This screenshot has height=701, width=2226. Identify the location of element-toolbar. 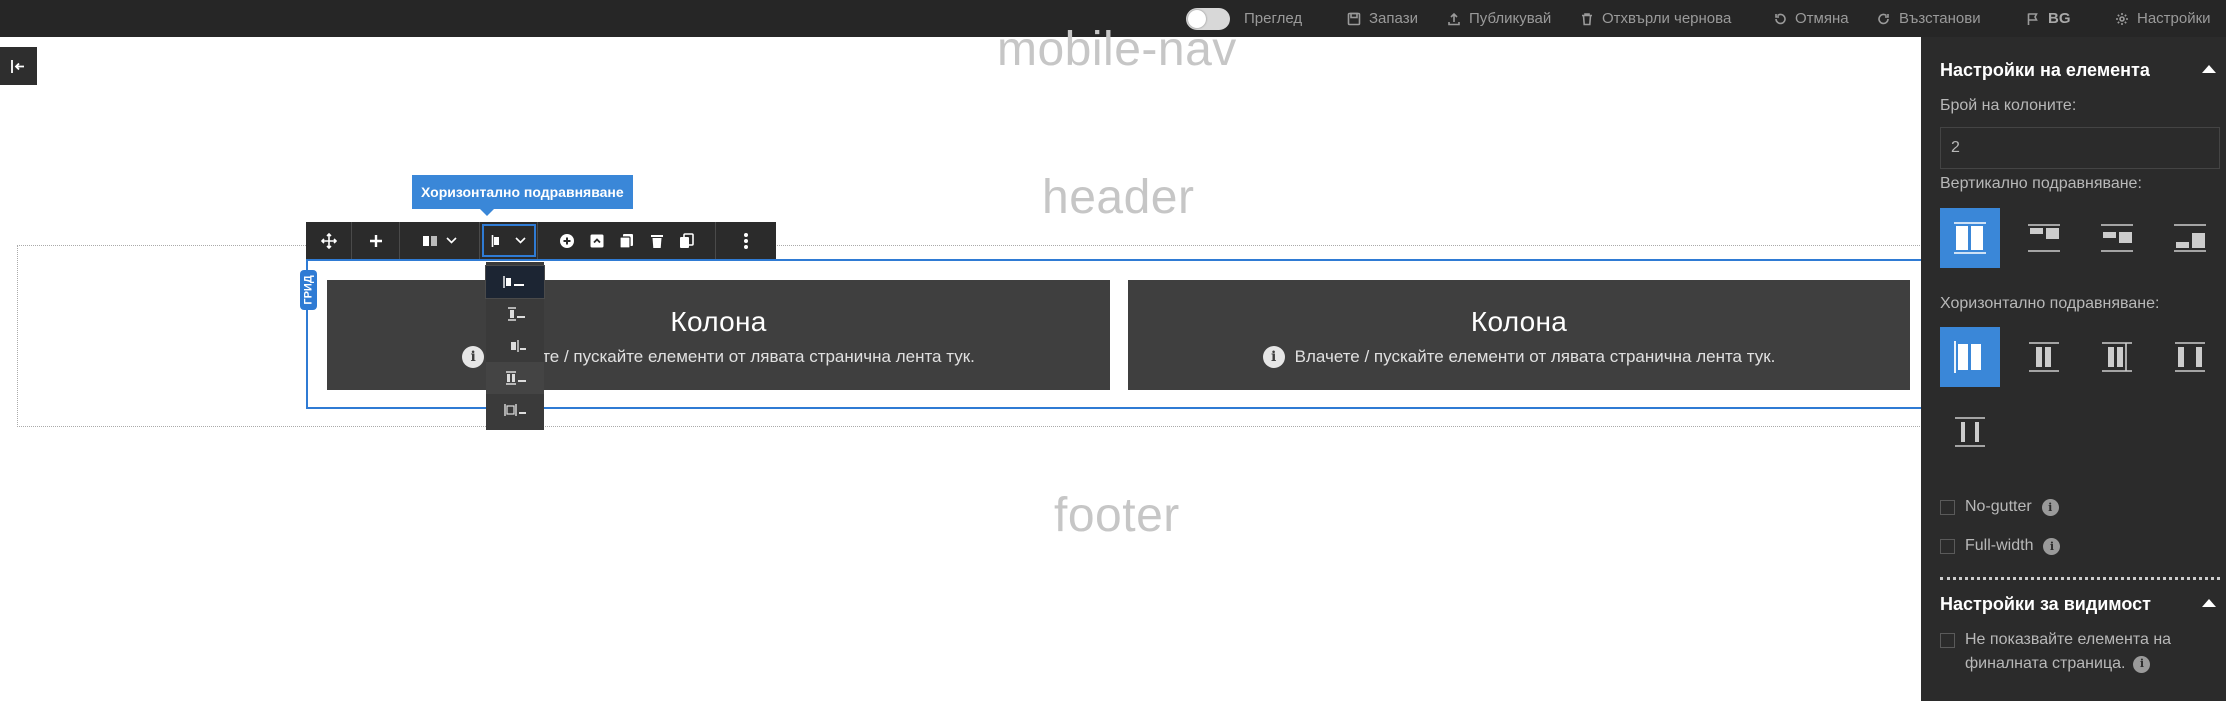
(541, 240).